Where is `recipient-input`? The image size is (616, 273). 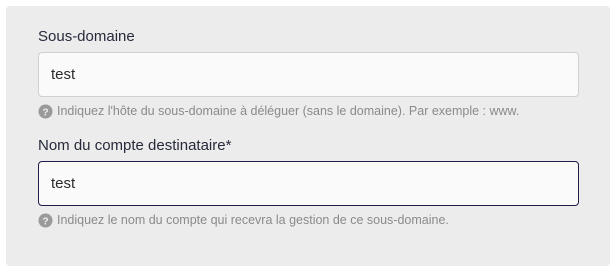 recipient-input is located at coordinates (308, 183).